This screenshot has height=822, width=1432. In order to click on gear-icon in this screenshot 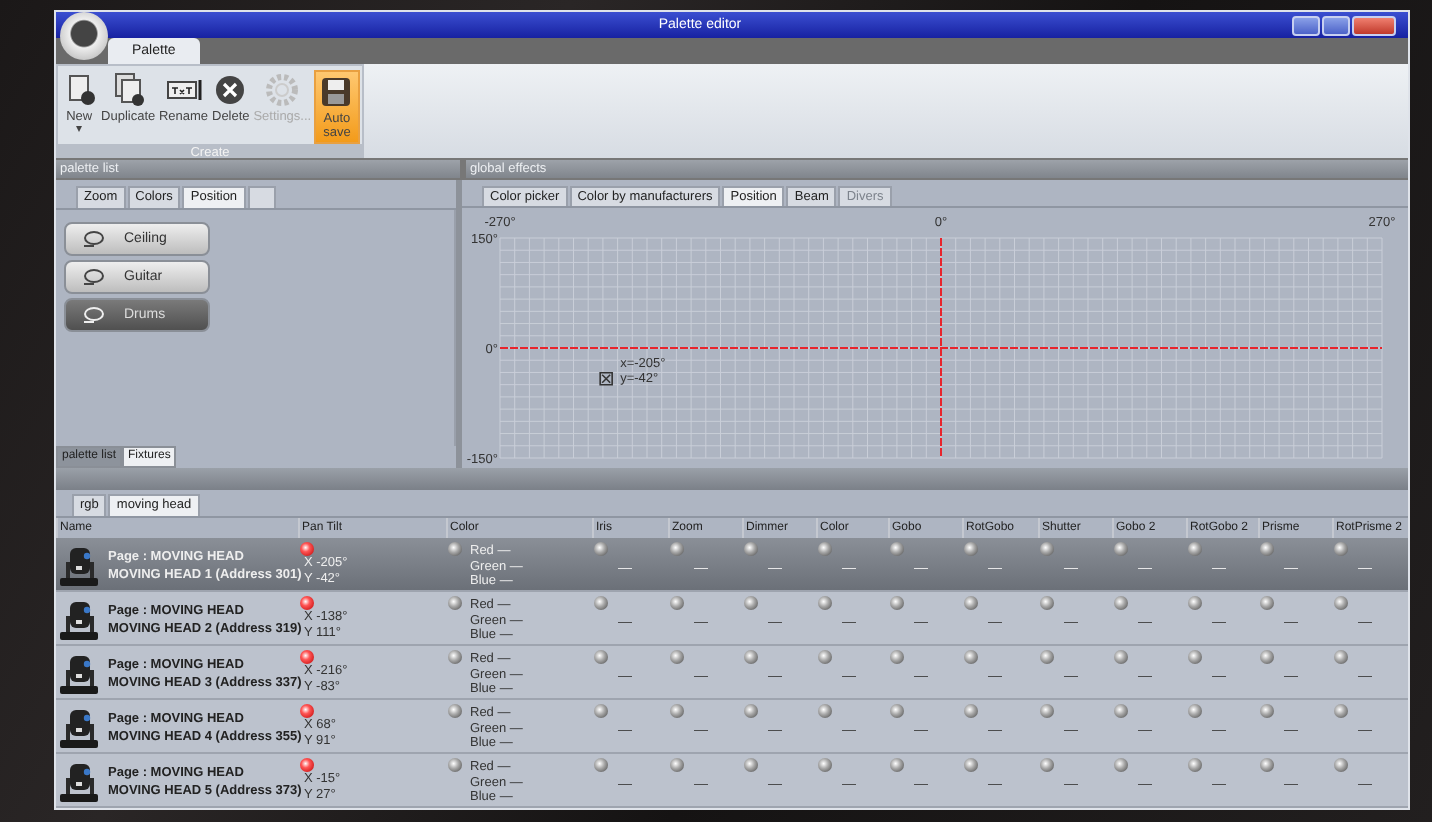, I will do `click(282, 90)`.